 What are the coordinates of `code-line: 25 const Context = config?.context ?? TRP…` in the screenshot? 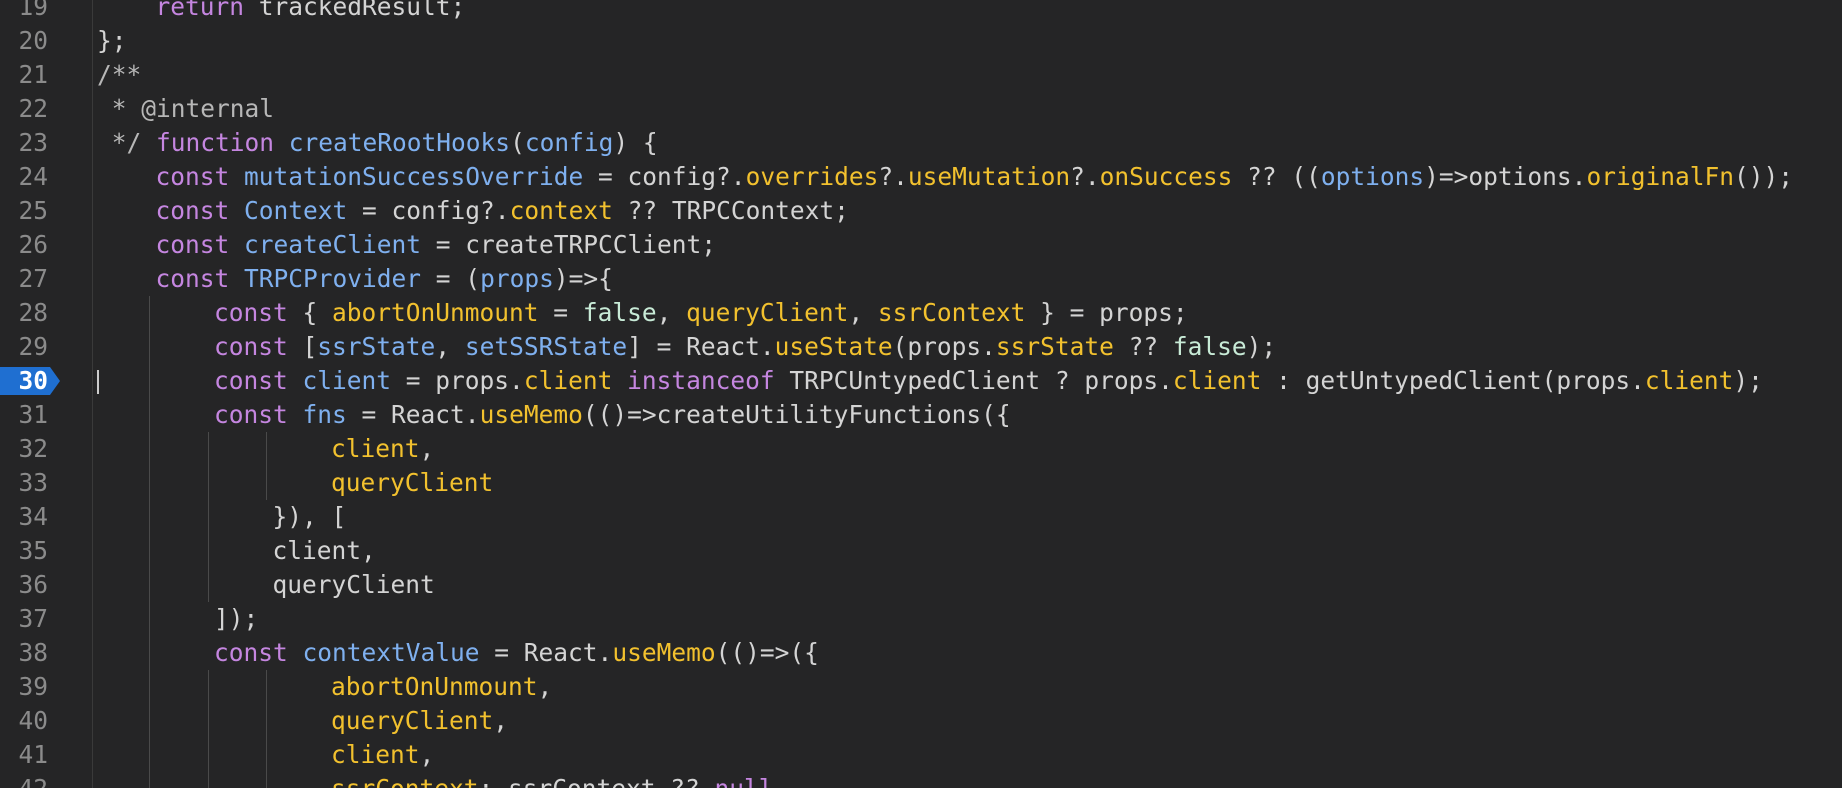 It's located at (921, 211).